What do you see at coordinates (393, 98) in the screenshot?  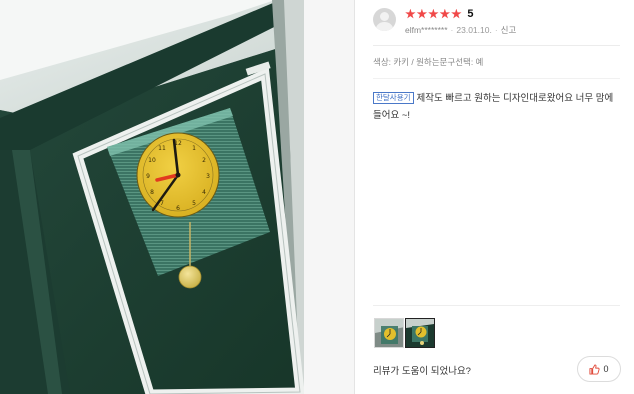 I see `month-use-badge: 한달사용기` at bounding box center [393, 98].